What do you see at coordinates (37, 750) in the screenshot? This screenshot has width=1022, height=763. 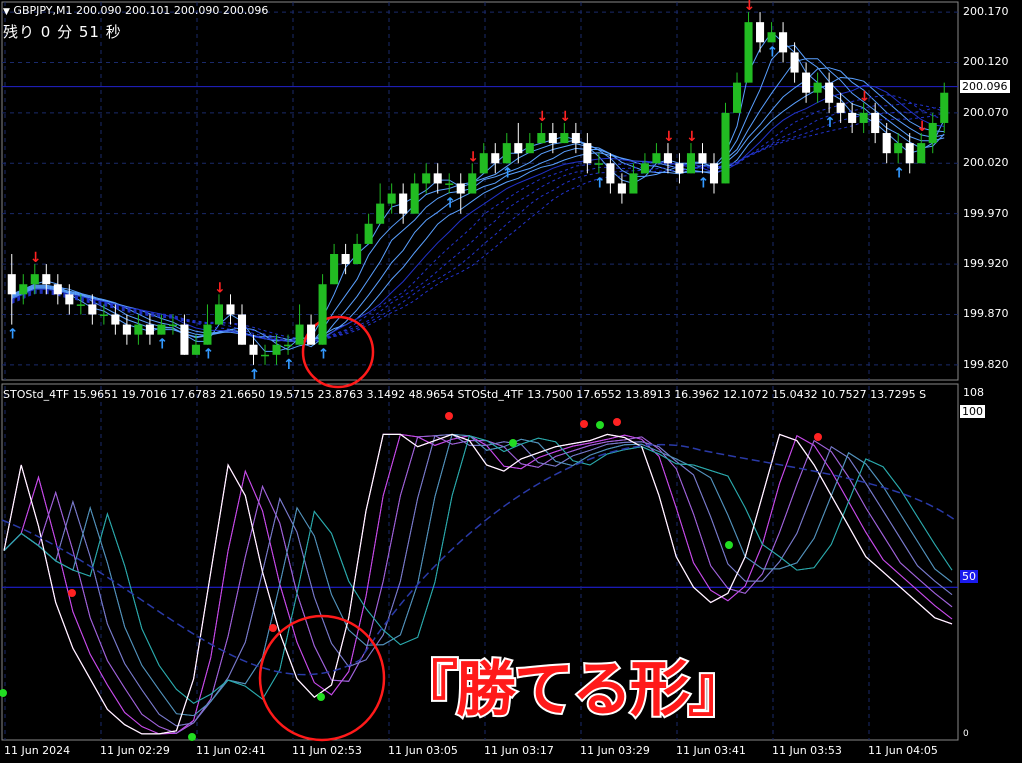 I see `time-axis-label: 11 Jun 2024` at bounding box center [37, 750].